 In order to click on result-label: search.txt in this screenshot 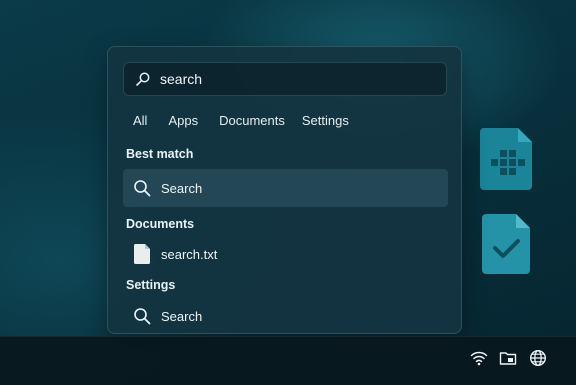, I will do `click(189, 254)`.